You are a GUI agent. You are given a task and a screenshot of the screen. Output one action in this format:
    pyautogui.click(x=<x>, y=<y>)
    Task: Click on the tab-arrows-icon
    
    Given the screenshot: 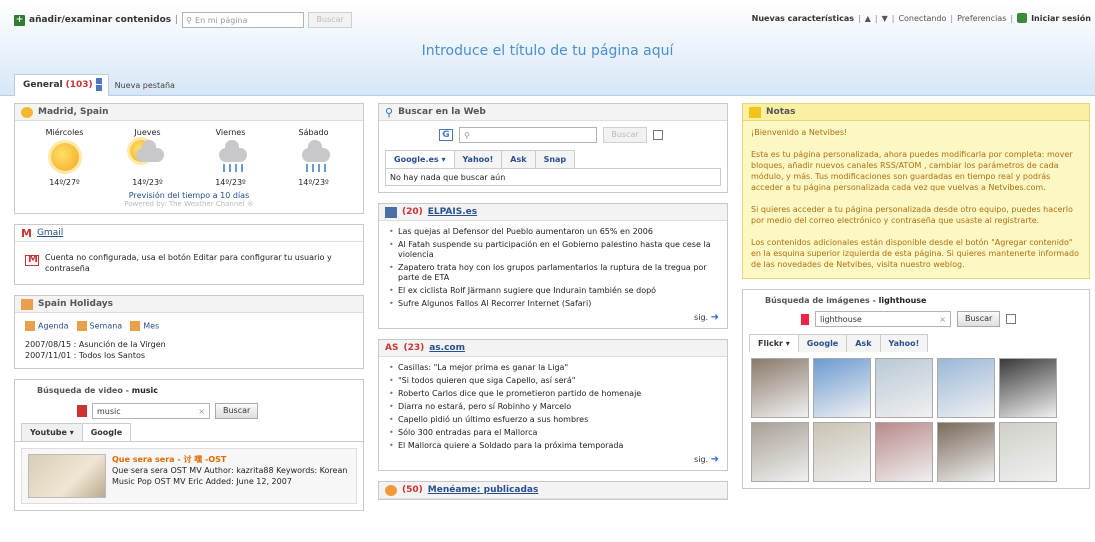 What is the action you would take?
    pyautogui.click(x=98, y=84)
    